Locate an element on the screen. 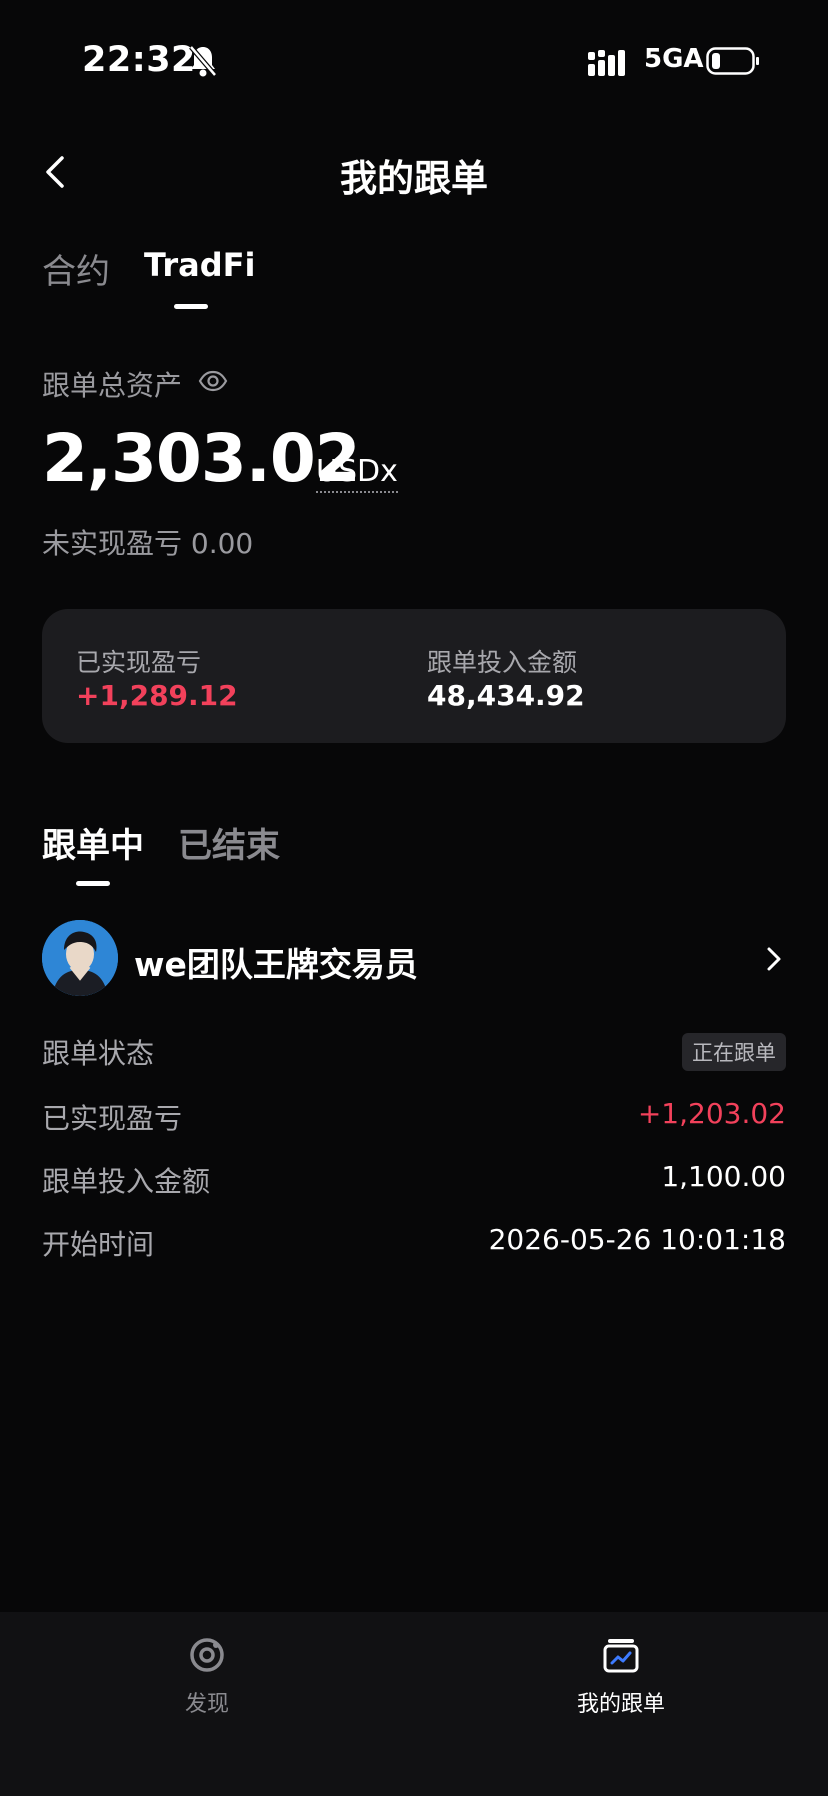 The width and height of the screenshot is (828, 1796). asset-unit: USDx is located at coordinates (357, 473).